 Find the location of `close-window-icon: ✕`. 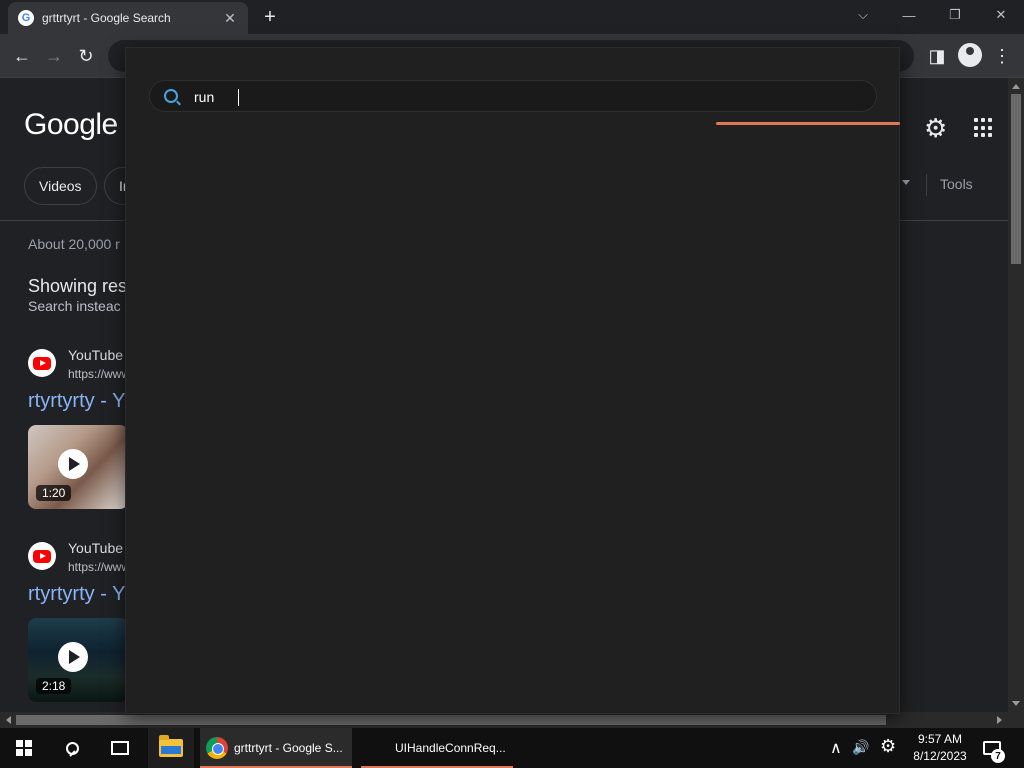

close-window-icon: ✕ is located at coordinates (1001, 15).